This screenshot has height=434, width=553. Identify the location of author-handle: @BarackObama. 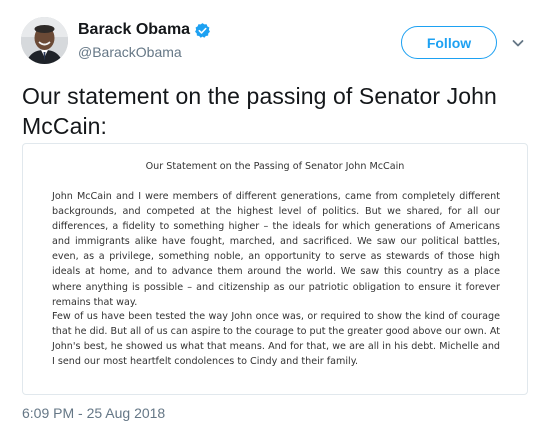
(130, 52).